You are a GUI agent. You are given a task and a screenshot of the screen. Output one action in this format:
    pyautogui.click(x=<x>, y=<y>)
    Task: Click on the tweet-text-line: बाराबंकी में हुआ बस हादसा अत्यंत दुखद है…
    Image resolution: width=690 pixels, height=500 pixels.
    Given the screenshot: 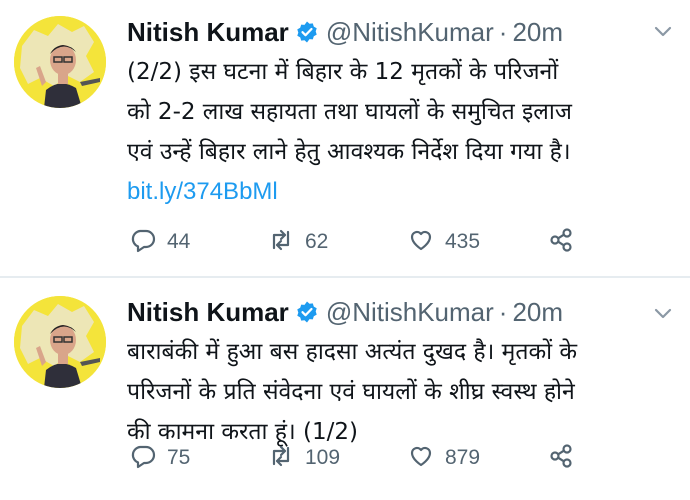 What is the action you would take?
    pyautogui.click(x=352, y=352)
    